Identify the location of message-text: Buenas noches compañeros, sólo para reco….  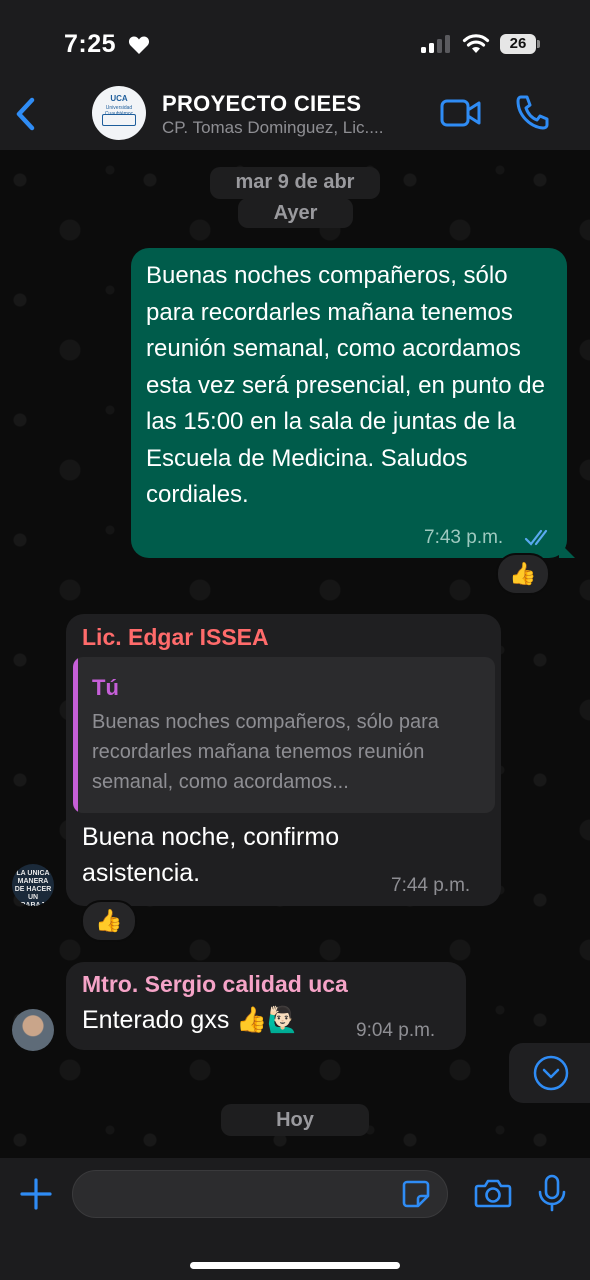
(345, 385).